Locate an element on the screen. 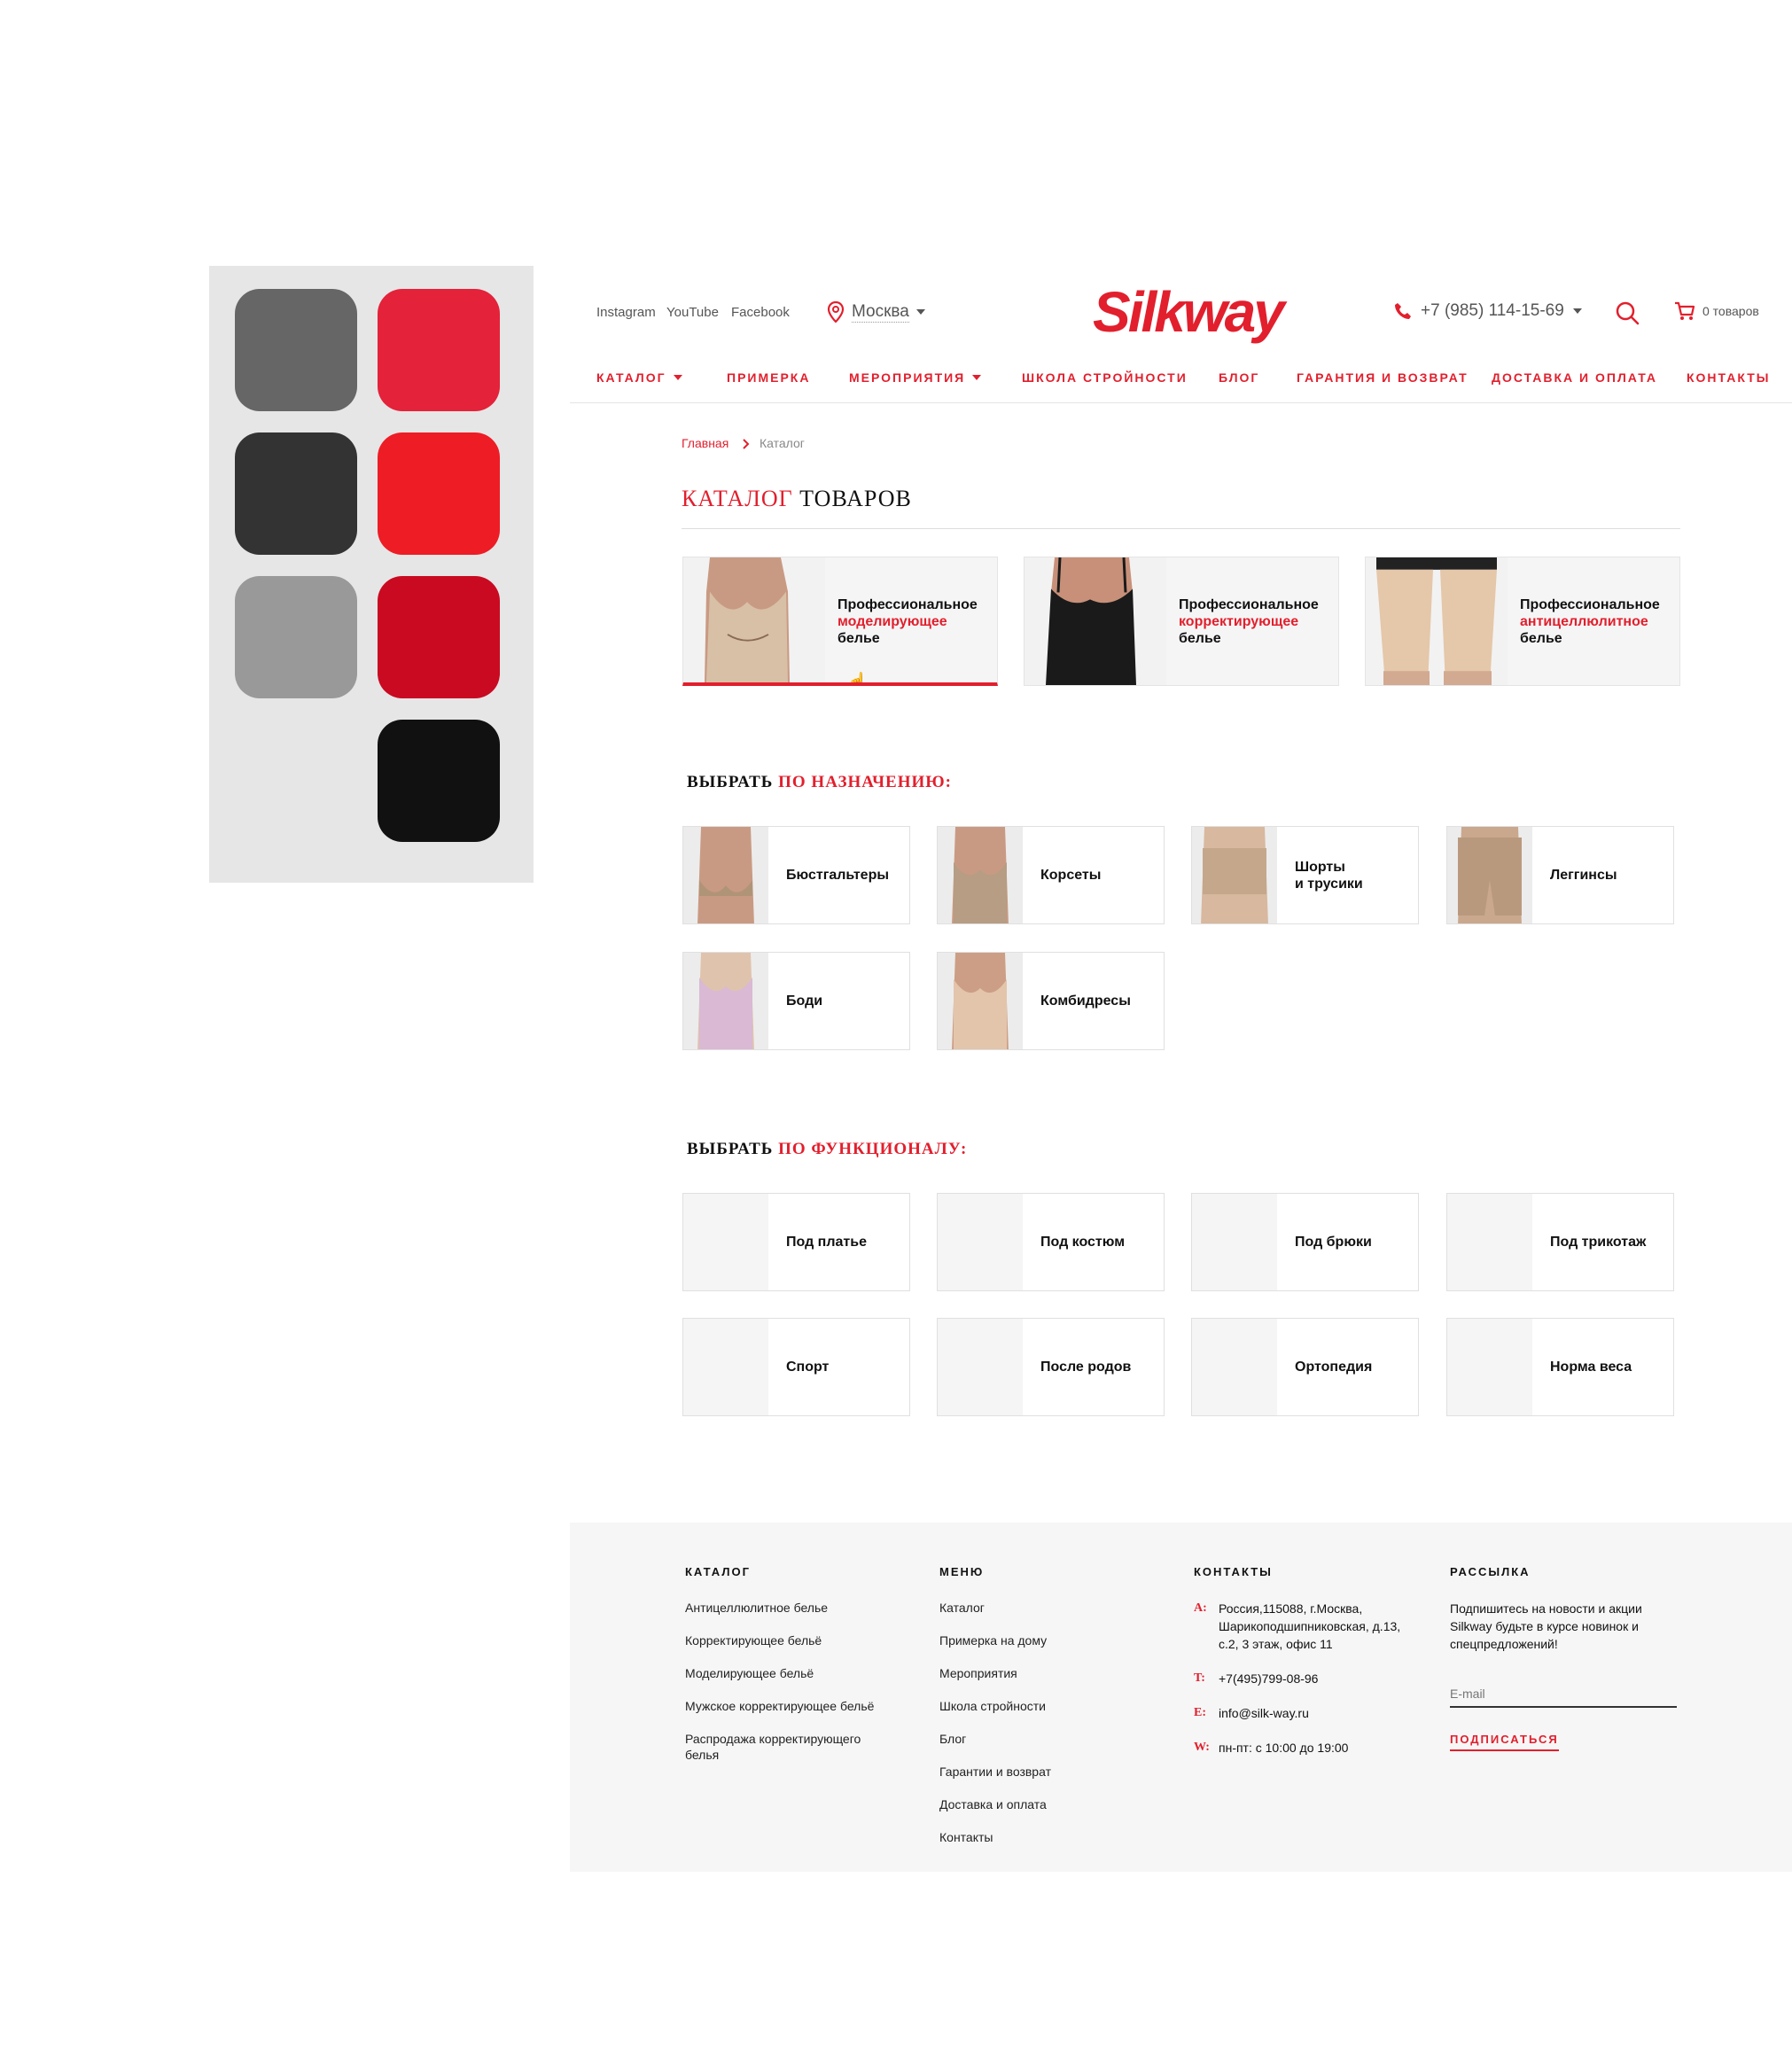 The height and width of the screenshot is (2049, 1792). subscribe-button: ПОДПИСАТЬСЯ is located at coordinates (1504, 1742).